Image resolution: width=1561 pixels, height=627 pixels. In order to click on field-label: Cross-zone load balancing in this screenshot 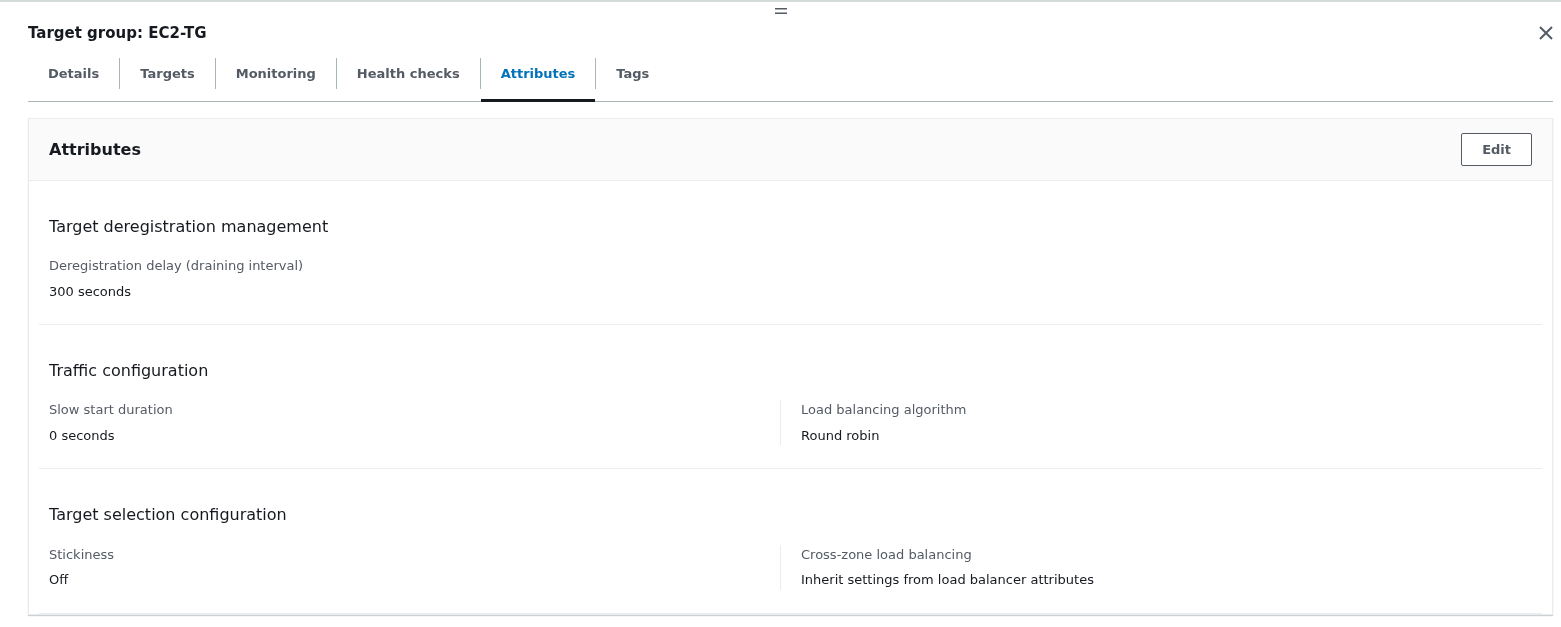, I will do `click(887, 554)`.